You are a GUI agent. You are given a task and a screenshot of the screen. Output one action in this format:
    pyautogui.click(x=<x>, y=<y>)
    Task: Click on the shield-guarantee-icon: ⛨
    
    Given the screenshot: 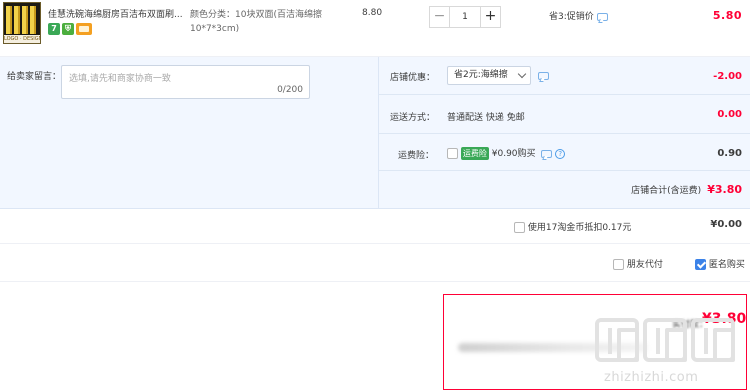 What is the action you would take?
    pyautogui.click(x=68, y=29)
    